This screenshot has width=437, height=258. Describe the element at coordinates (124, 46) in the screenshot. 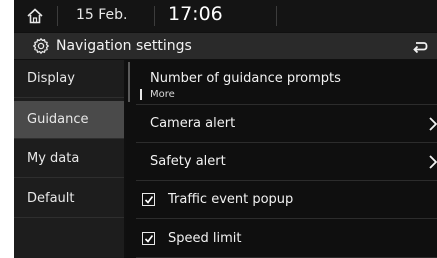

I see `page-title: Navigation settings` at that location.